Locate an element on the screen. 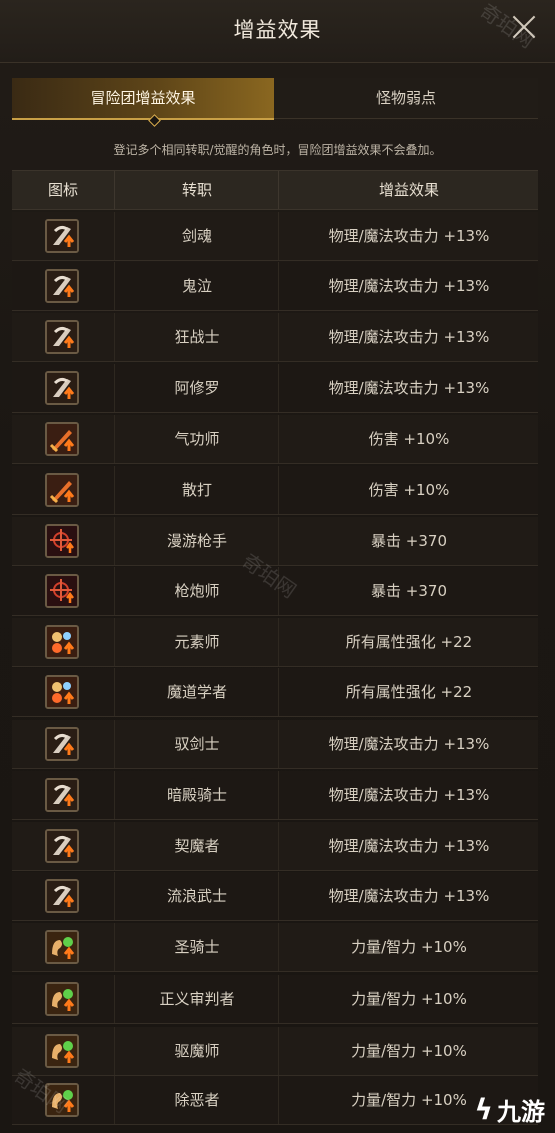 The width and height of the screenshot is (555, 1133). table-row: 元素师 所有属性强化 +22 is located at coordinates (275, 642).